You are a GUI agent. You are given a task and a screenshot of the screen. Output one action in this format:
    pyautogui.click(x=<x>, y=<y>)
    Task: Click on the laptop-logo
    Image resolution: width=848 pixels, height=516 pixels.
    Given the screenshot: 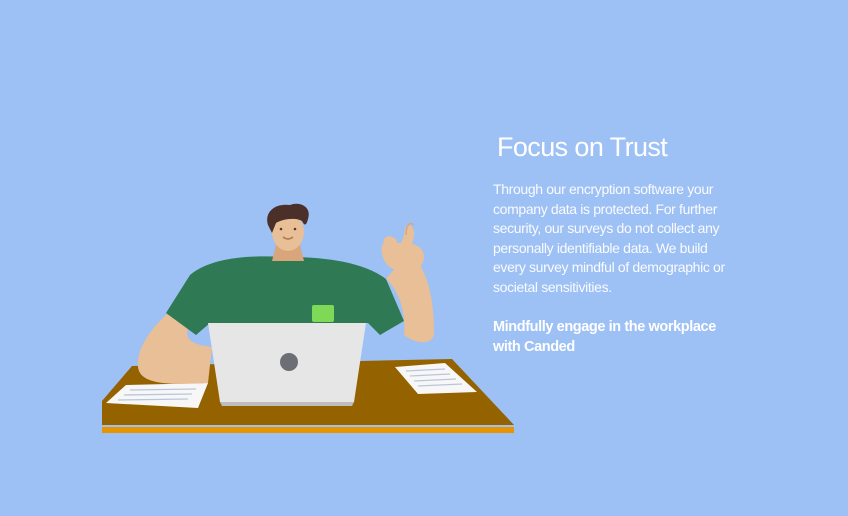 What is the action you would take?
    pyautogui.click(x=289, y=362)
    